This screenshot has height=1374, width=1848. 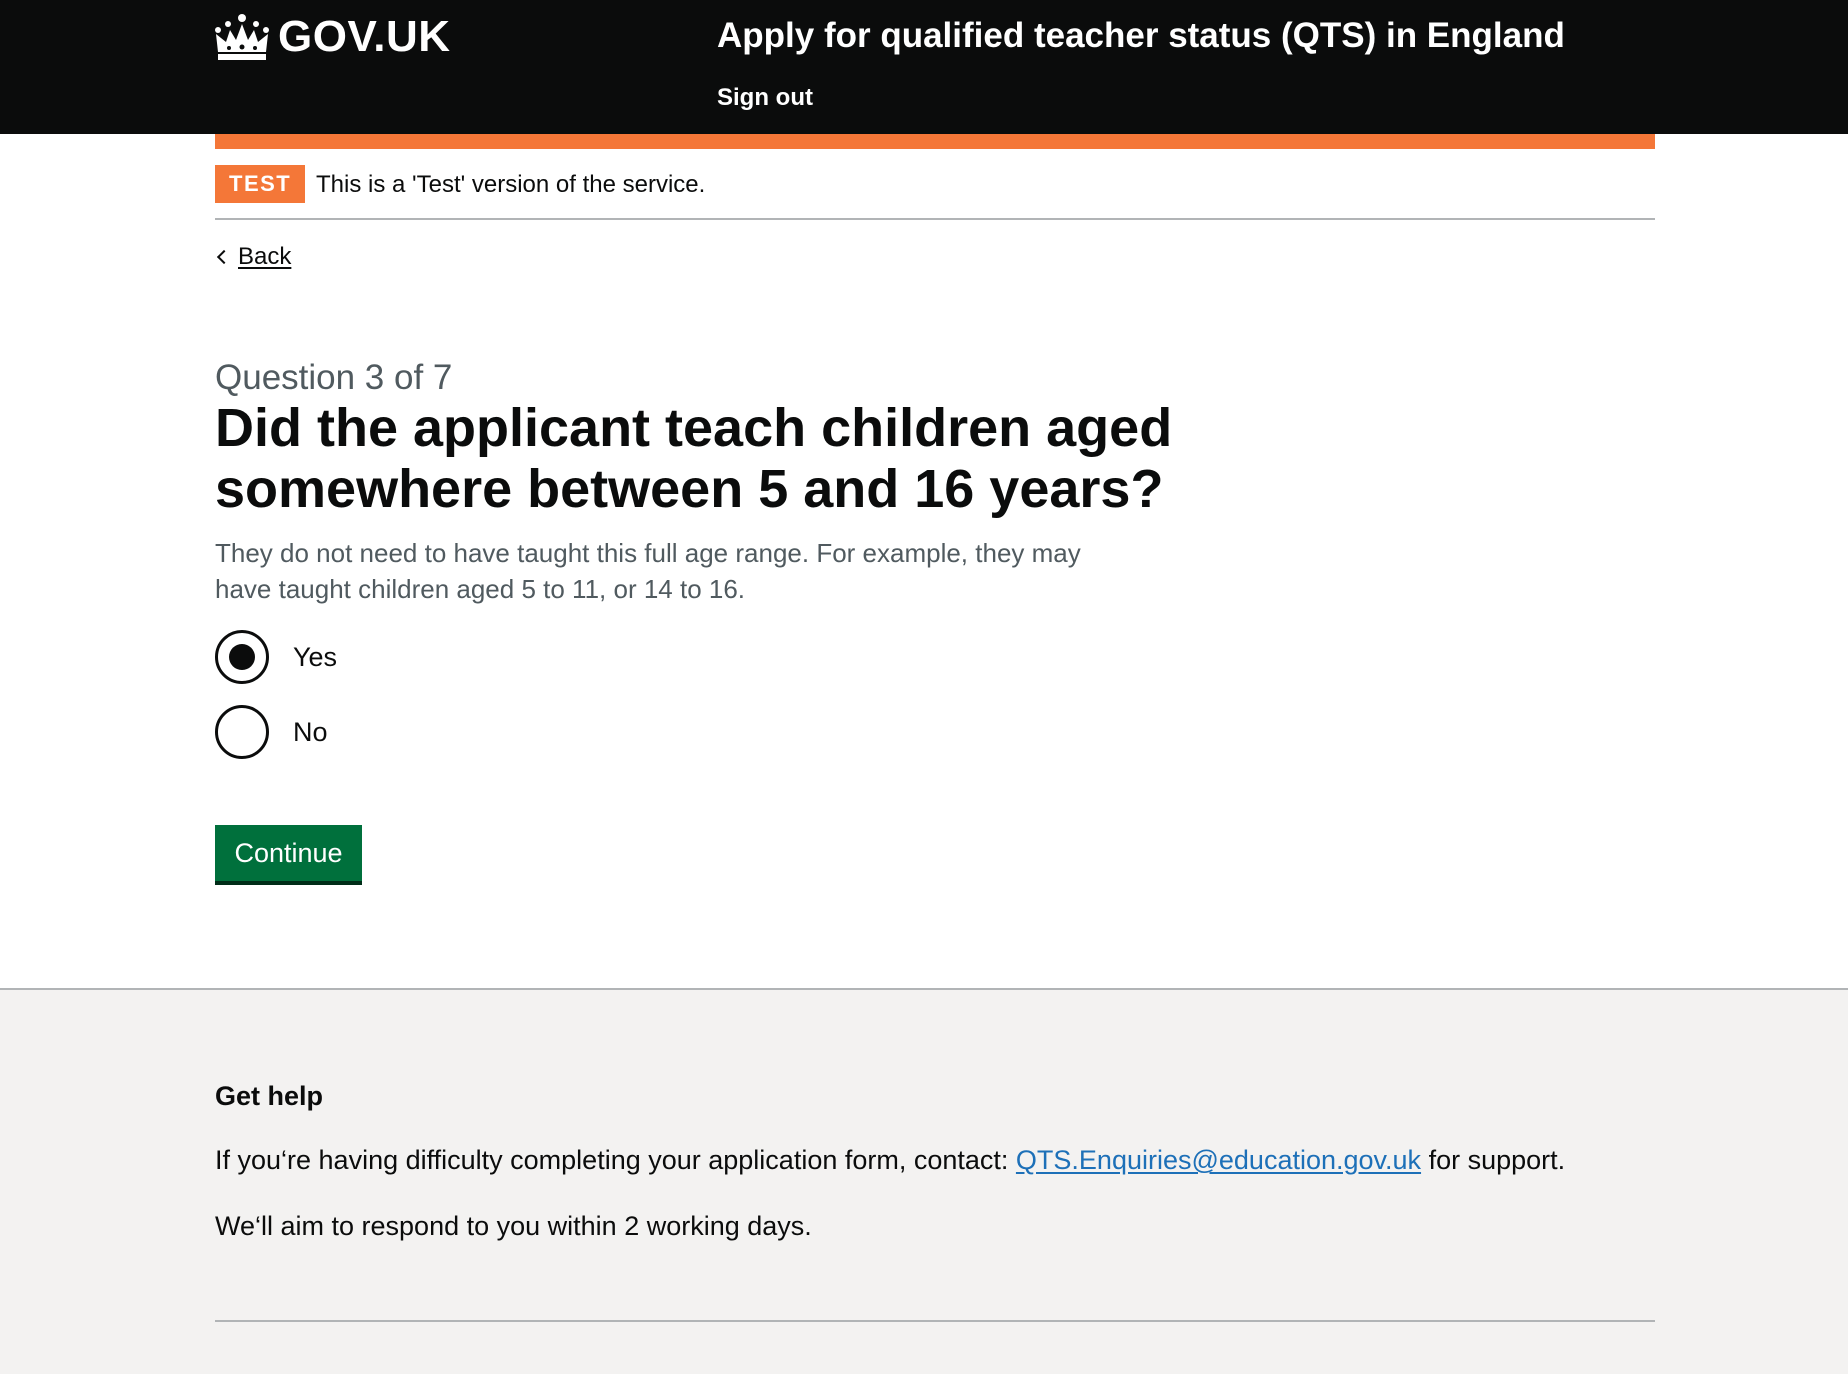 What do you see at coordinates (511, 184) in the screenshot?
I see `phase-banner-text: This is a 'Test' version of the service.` at bounding box center [511, 184].